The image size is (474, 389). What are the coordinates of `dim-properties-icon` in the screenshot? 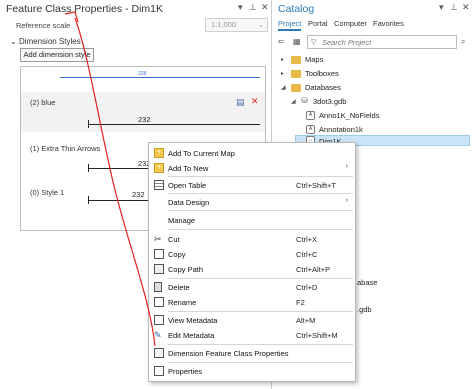 It's located at (159, 353).